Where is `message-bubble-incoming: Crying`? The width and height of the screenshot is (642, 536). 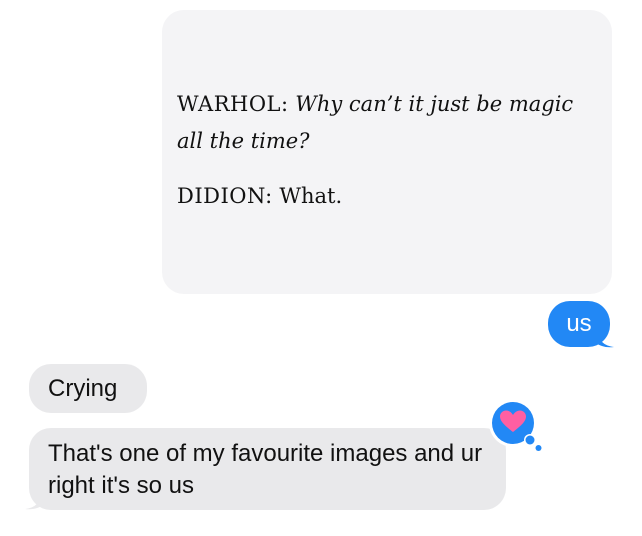 message-bubble-incoming: Crying is located at coordinates (88, 388).